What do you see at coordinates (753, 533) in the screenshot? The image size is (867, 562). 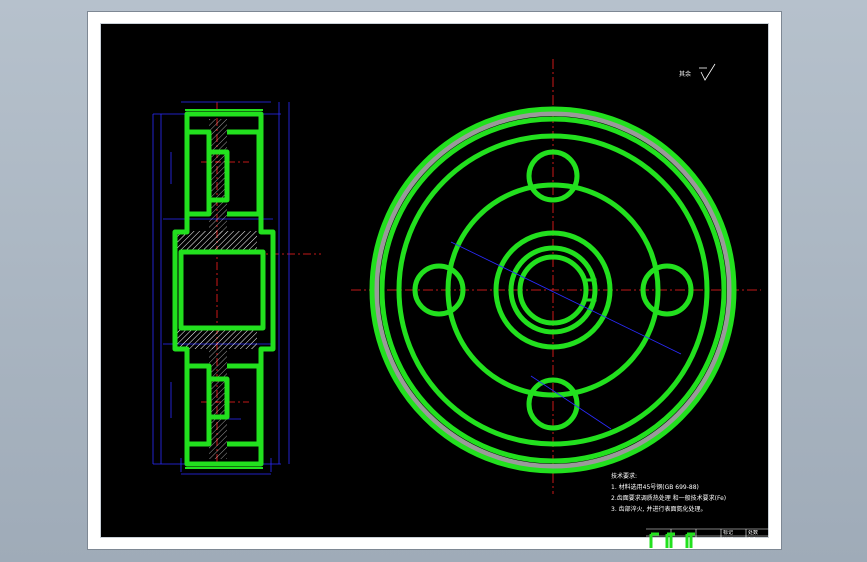 I see `tb-cell-2: 处数` at bounding box center [753, 533].